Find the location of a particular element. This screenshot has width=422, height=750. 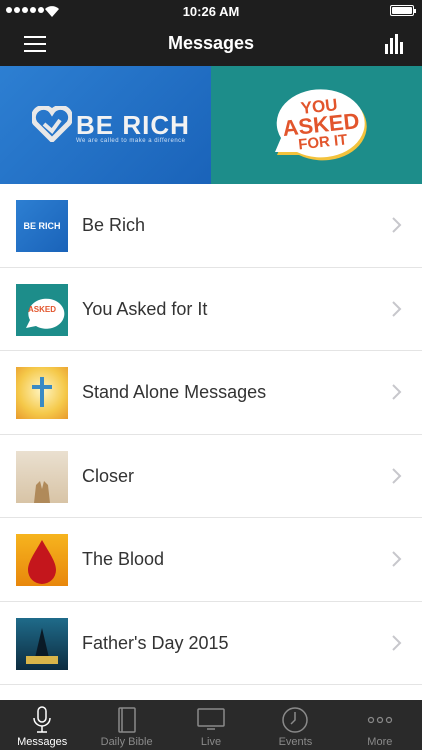

be-rich-banner-tagline: We are called to make a difference is located at coordinates (131, 141).